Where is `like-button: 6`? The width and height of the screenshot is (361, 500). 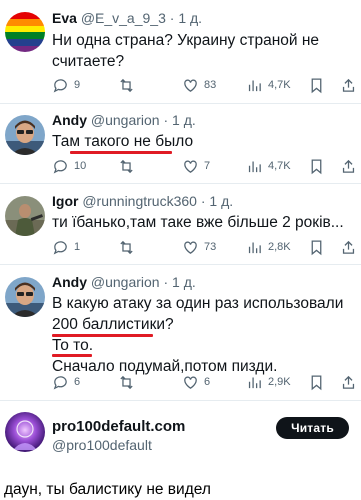
like-button: 6 is located at coordinates (196, 382).